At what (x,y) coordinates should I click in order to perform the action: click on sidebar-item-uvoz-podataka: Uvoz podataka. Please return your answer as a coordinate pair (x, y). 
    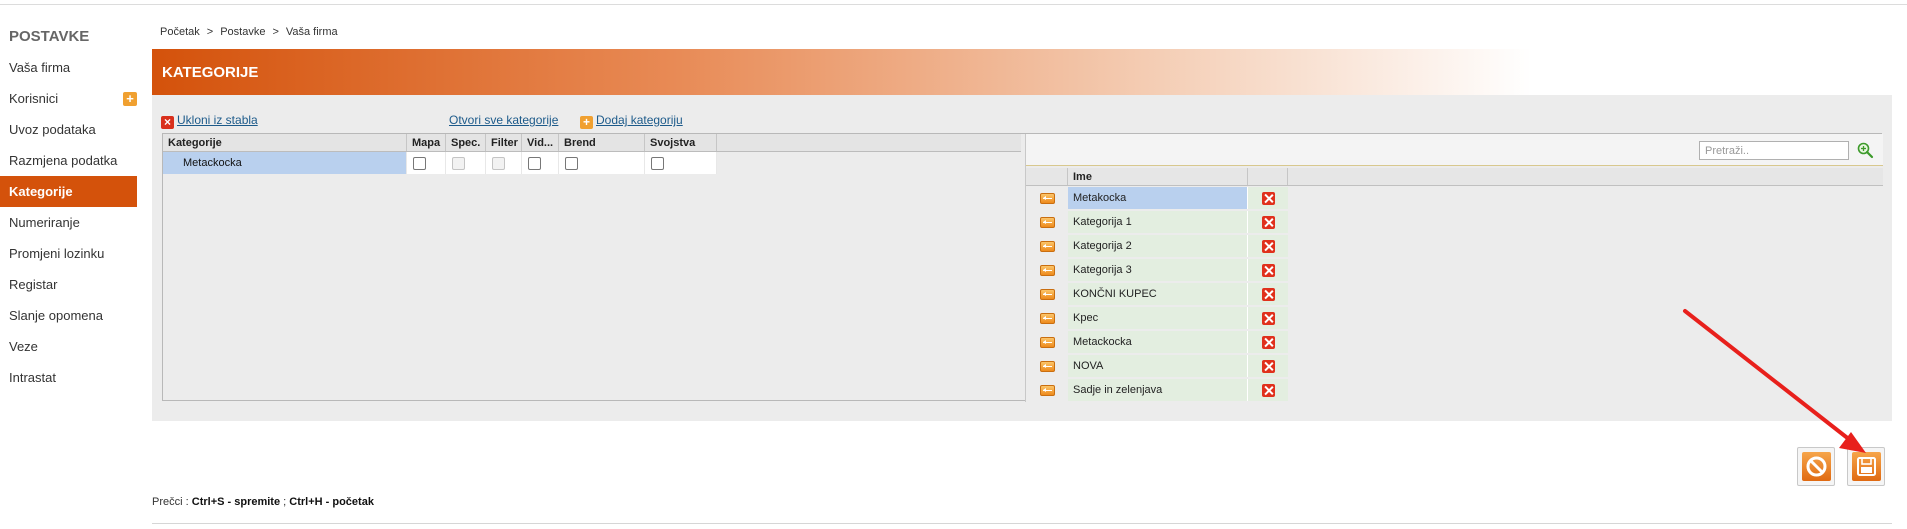
    Looking at the image, I should click on (68, 129).